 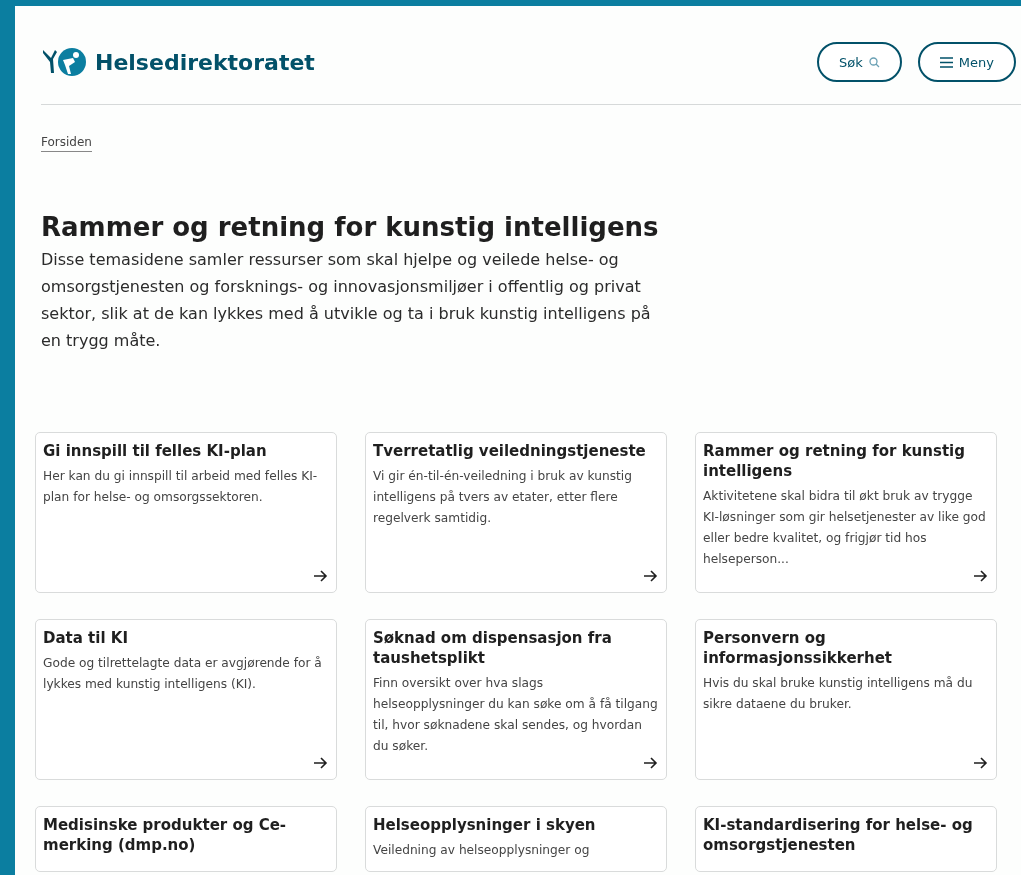 I want to click on card-description: Gode og tilrettelagte data er avgjørende for å lykkes med kunstig intelligens (KI)., so click(x=183, y=674).